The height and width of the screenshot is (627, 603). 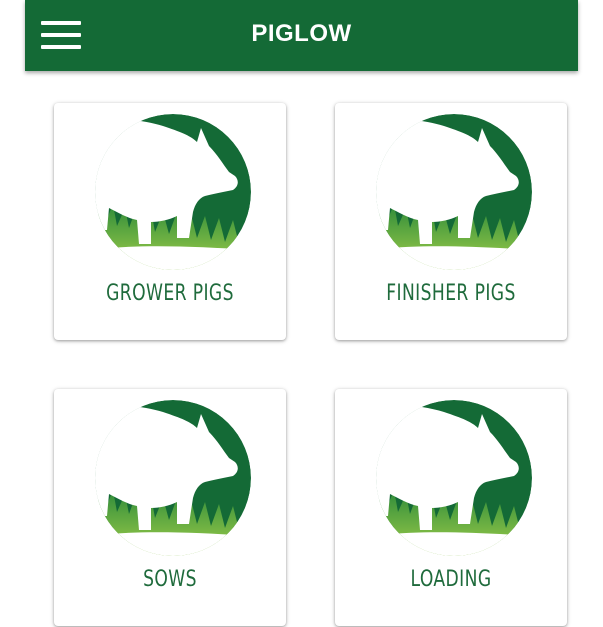 What do you see at coordinates (170, 579) in the screenshot?
I see `card-label: SOWS` at bounding box center [170, 579].